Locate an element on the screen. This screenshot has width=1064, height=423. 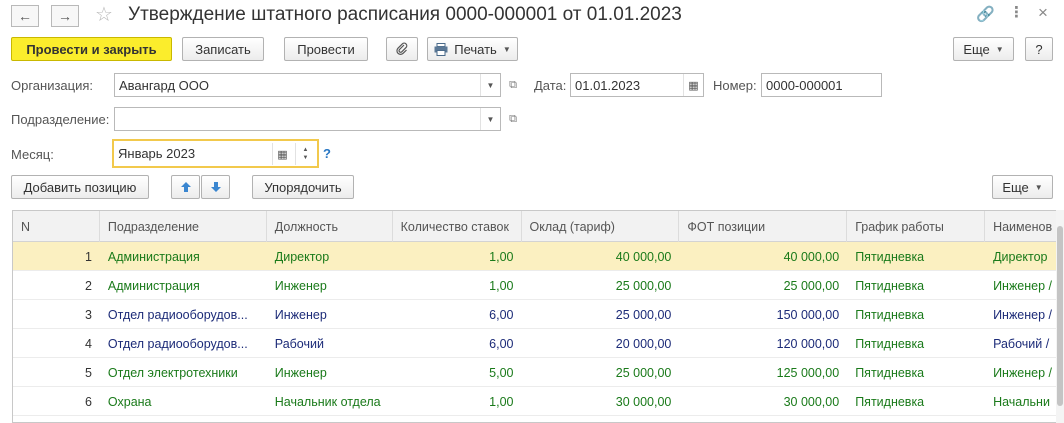
chevron-up-icon: ▲ is located at coordinates (306, 150).